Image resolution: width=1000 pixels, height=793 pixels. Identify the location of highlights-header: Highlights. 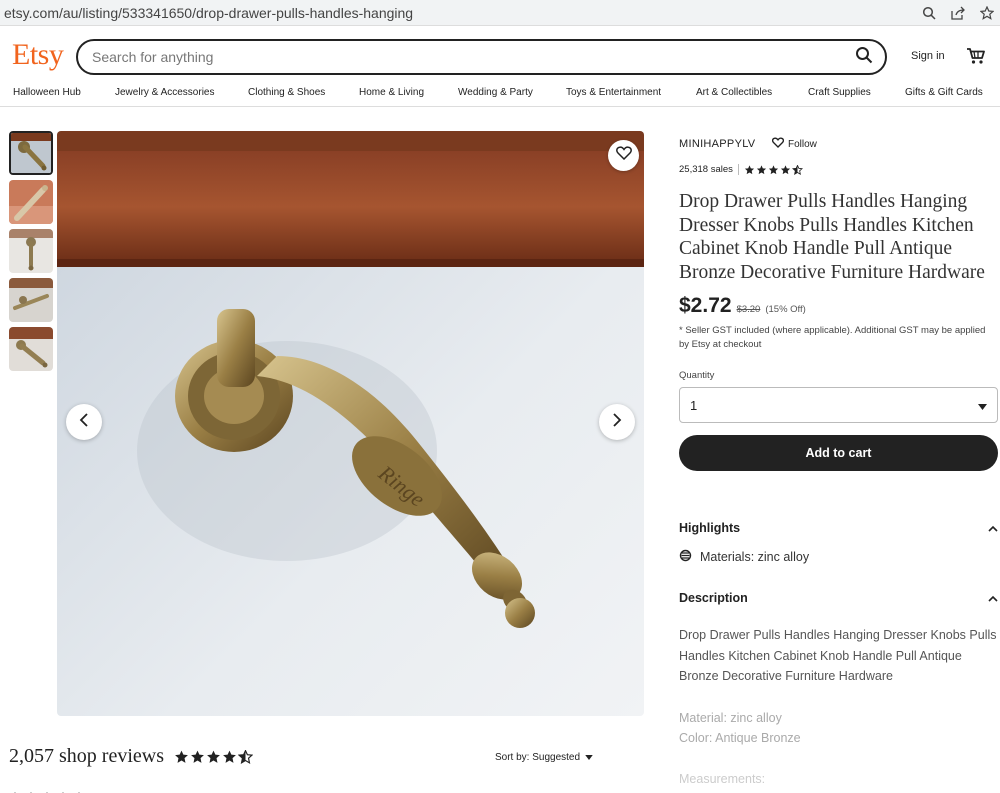
(838, 528).